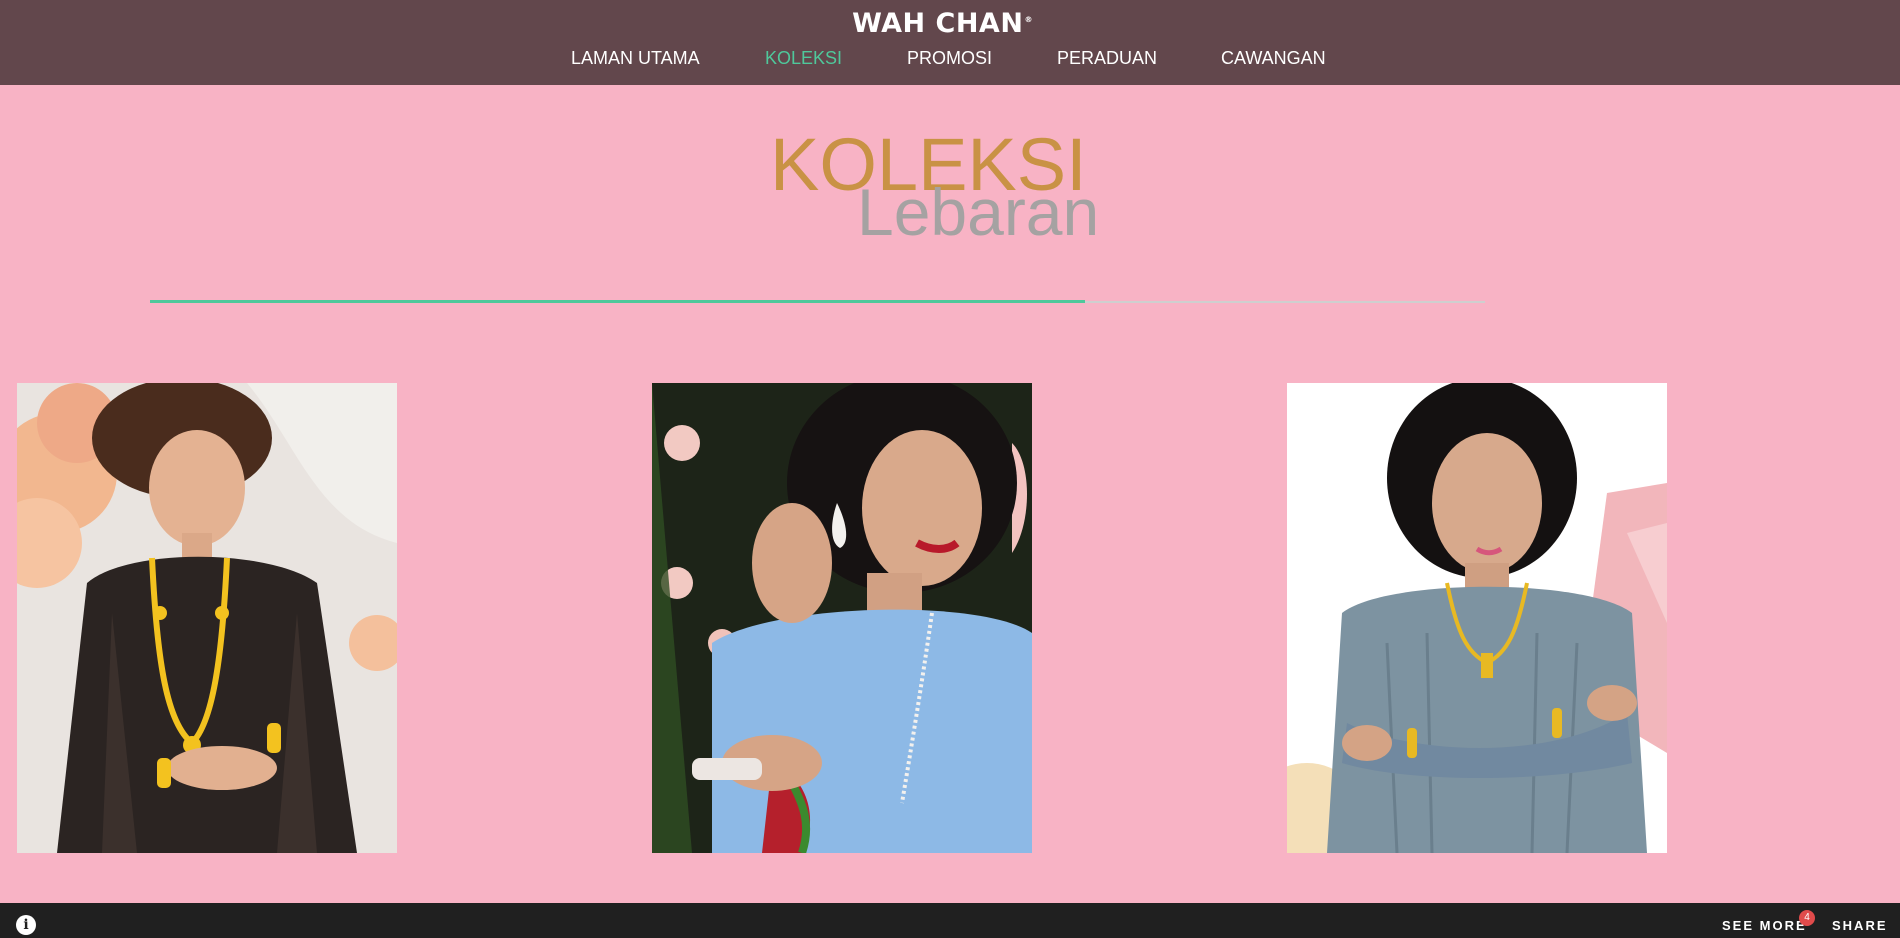 Image resolution: width=1900 pixels, height=938 pixels. I want to click on brand-logo: WAH CHAN®, so click(942, 23).